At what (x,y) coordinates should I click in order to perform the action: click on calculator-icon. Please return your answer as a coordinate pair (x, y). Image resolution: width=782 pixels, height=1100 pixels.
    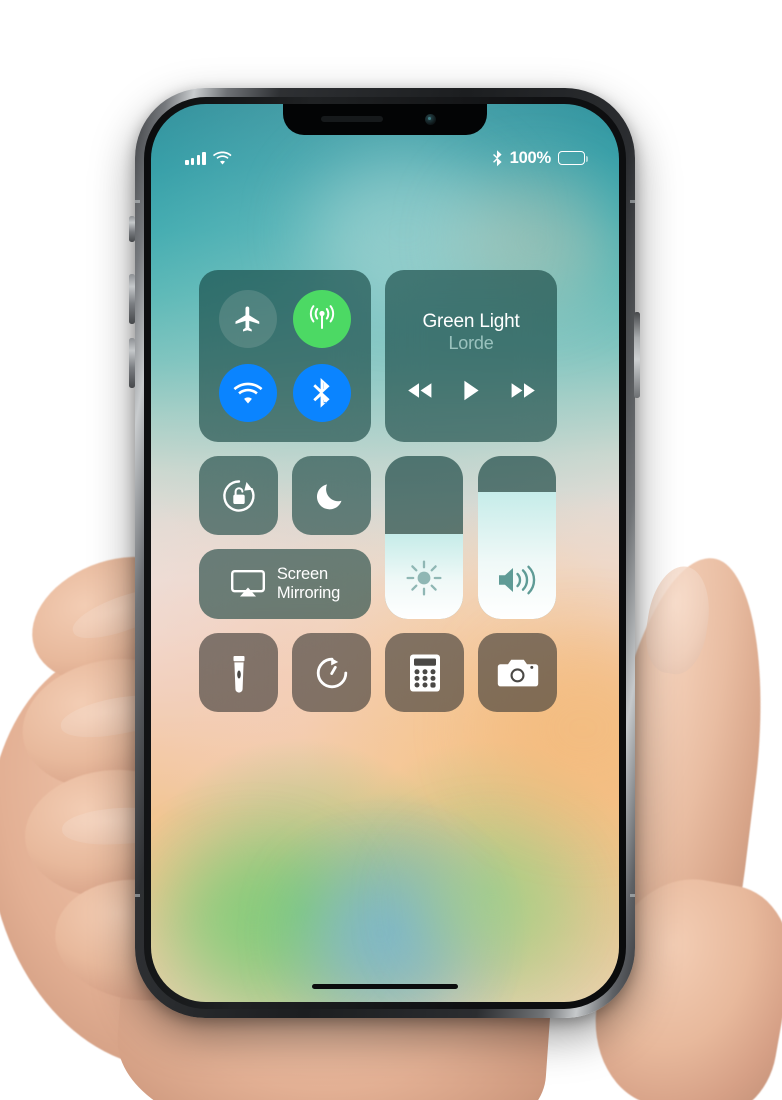
    Looking at the image, I should click on (424, 672).